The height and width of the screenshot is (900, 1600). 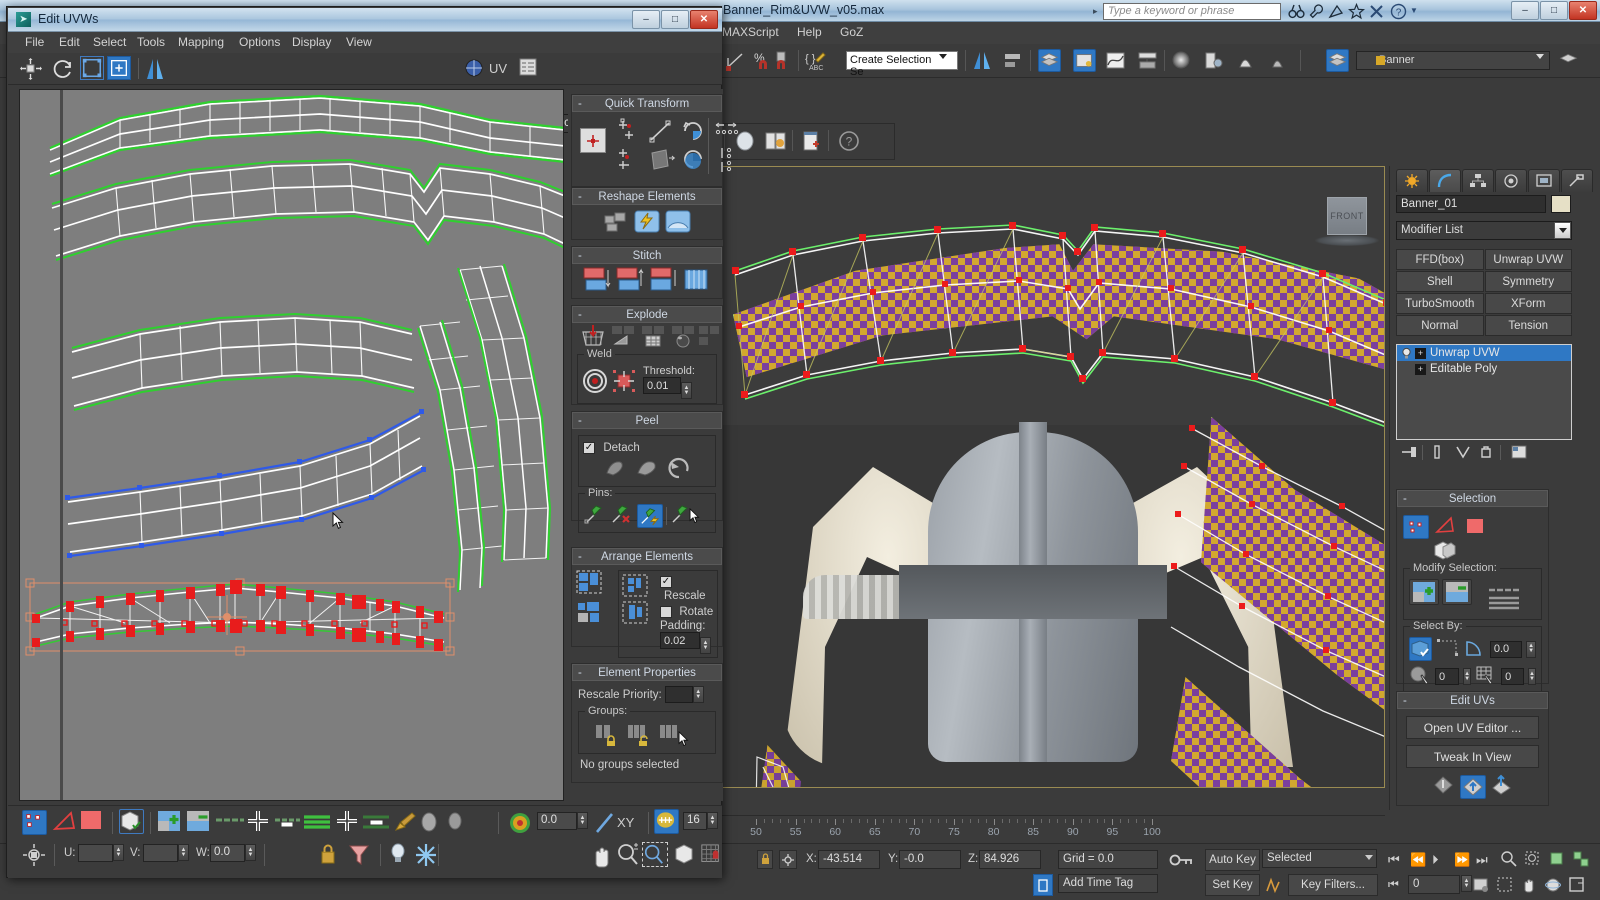 What do you see at coordinates (287, 823) in the screenshot?
I see `contract-loop-button` at bounding box center [287, 823].